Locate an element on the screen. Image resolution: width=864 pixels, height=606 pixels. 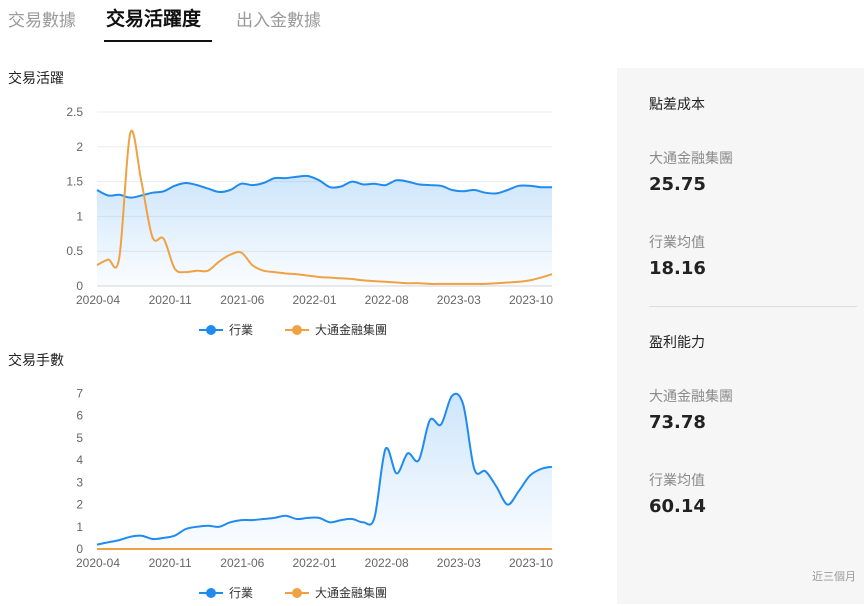
profit-industry-label: 行業均值 is located at coordinates (677, 481).